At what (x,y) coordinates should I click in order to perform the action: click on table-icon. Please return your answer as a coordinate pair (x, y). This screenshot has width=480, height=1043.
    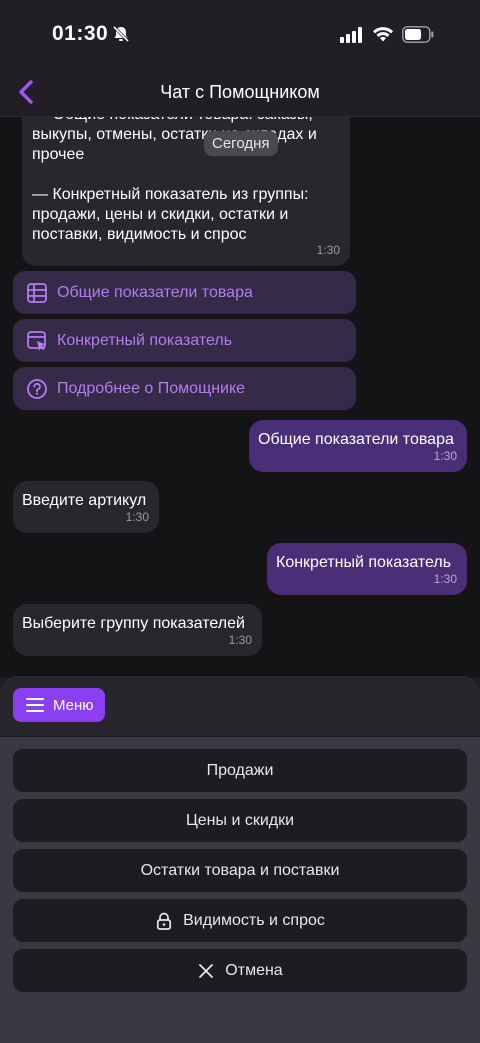
    Looking at the image, I should click on (37, 292).